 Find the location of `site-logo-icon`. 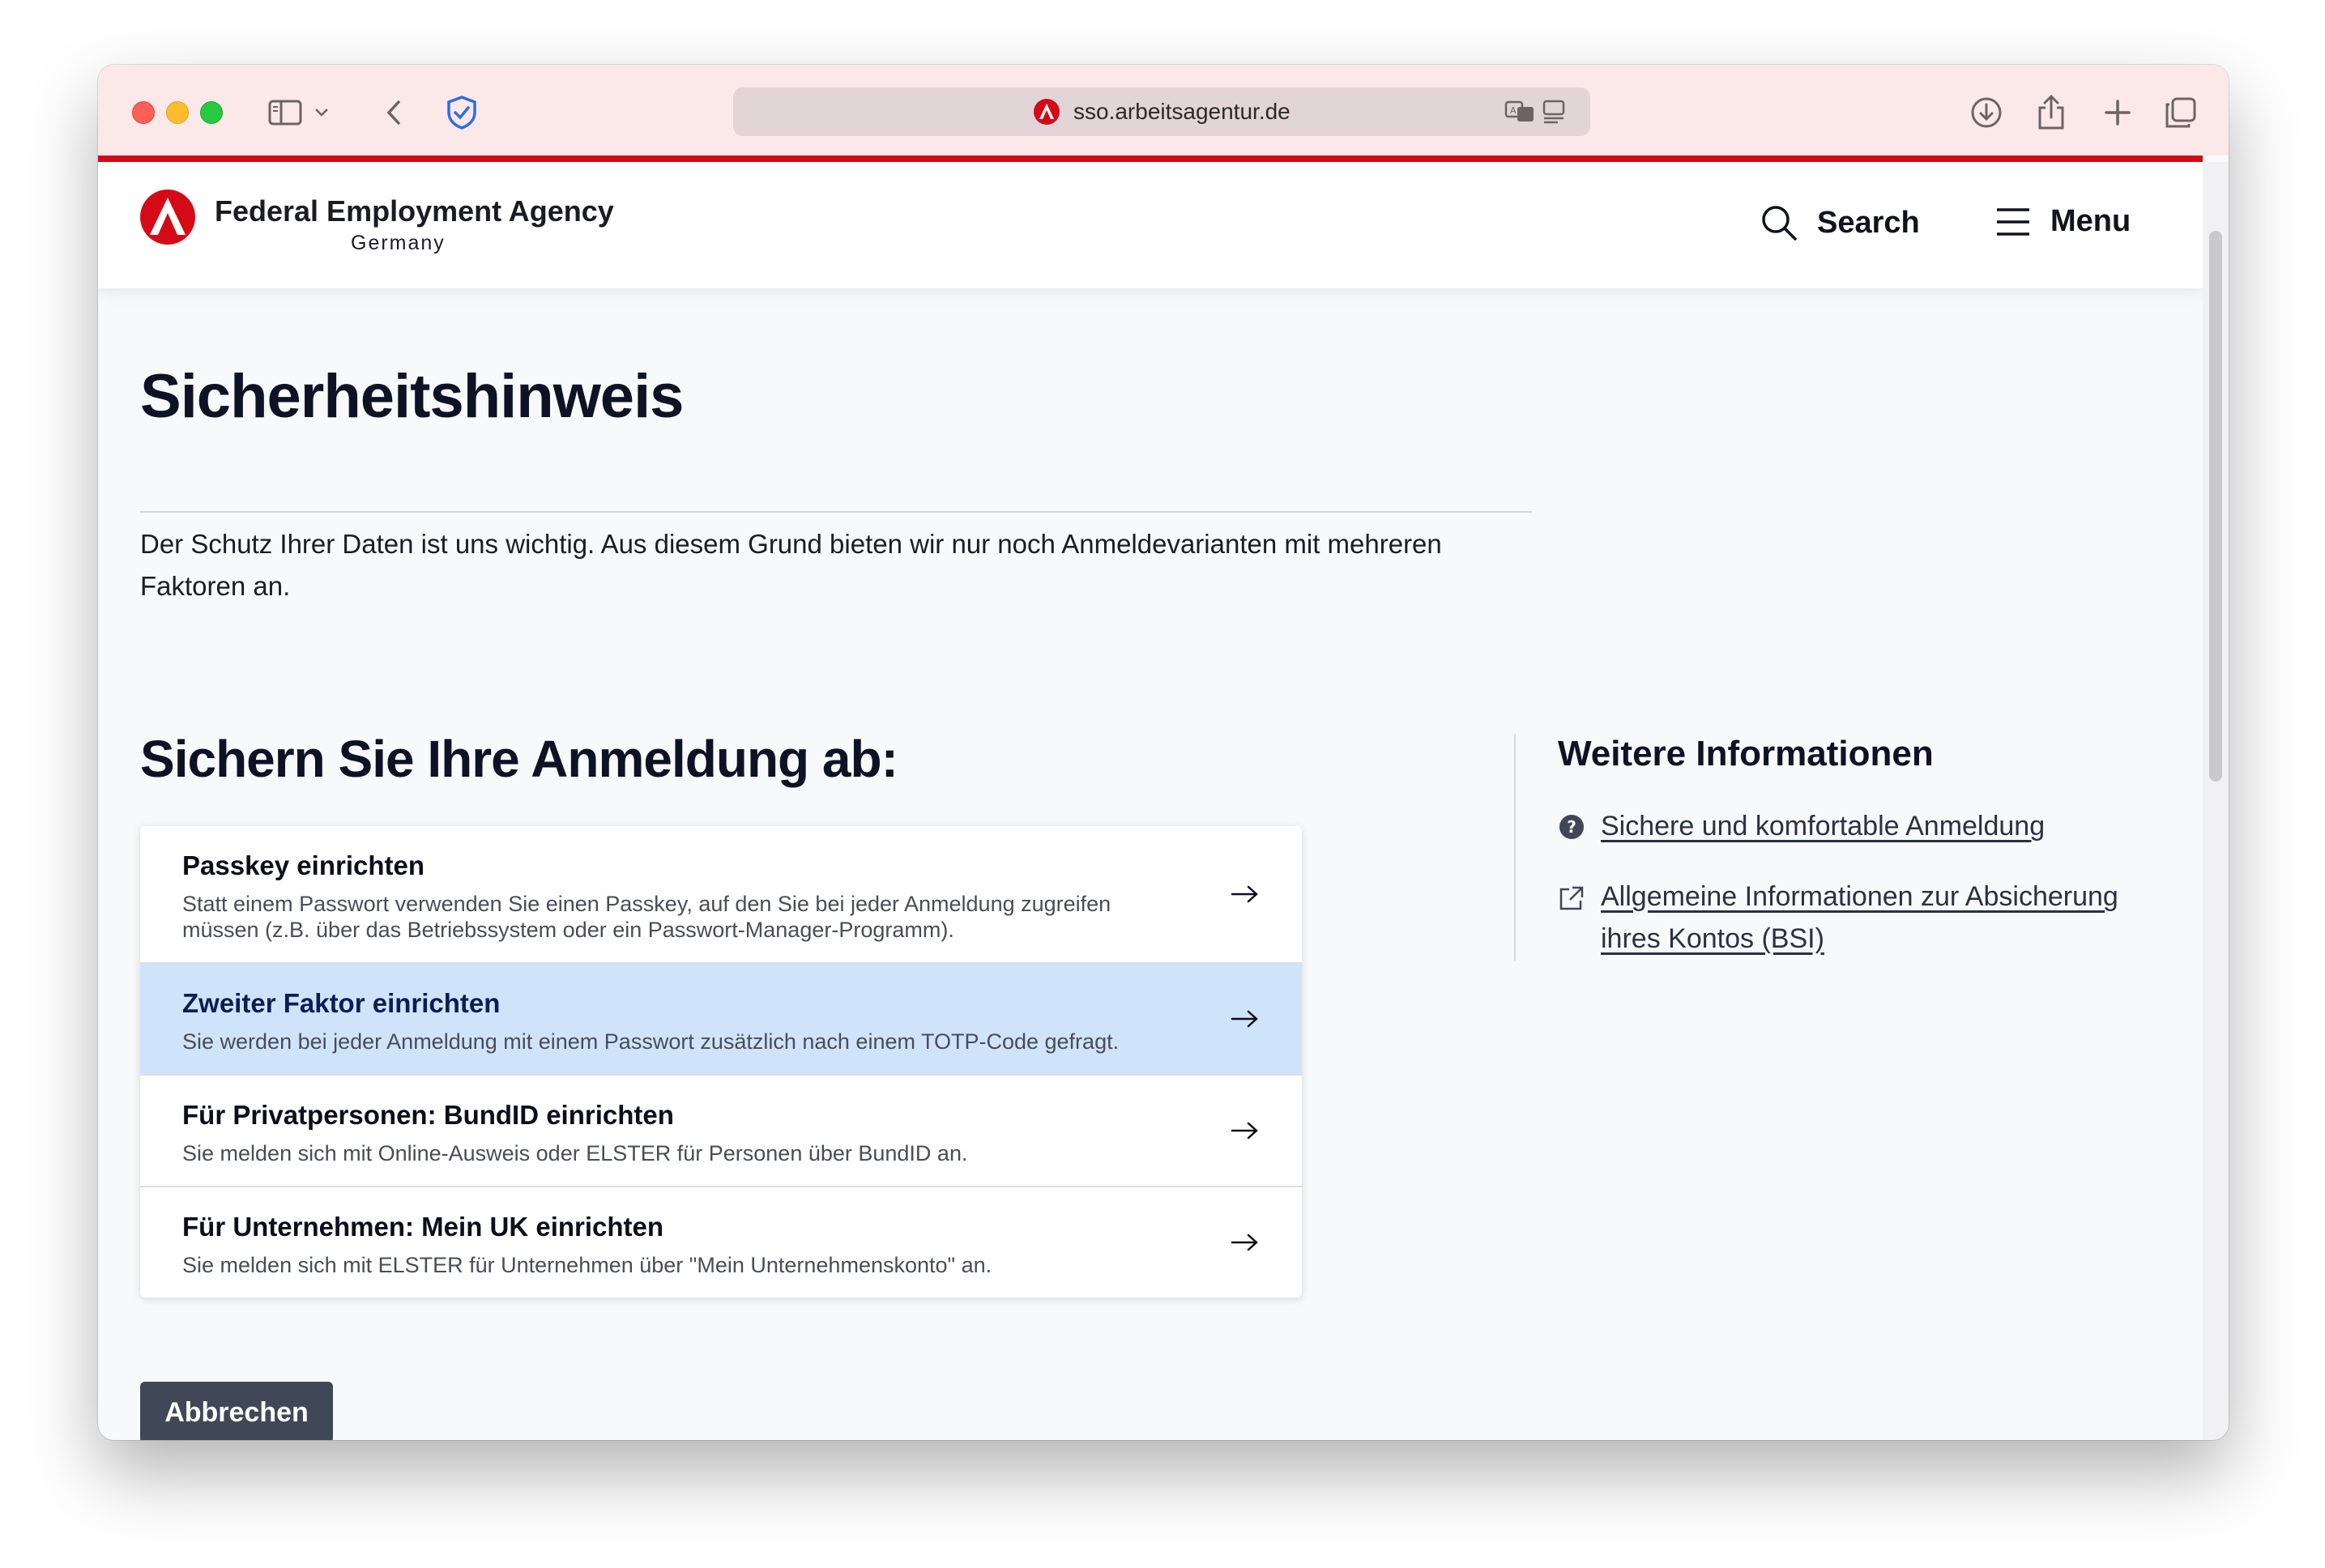

site-logo-icon is located at coordinates (1047, 112).